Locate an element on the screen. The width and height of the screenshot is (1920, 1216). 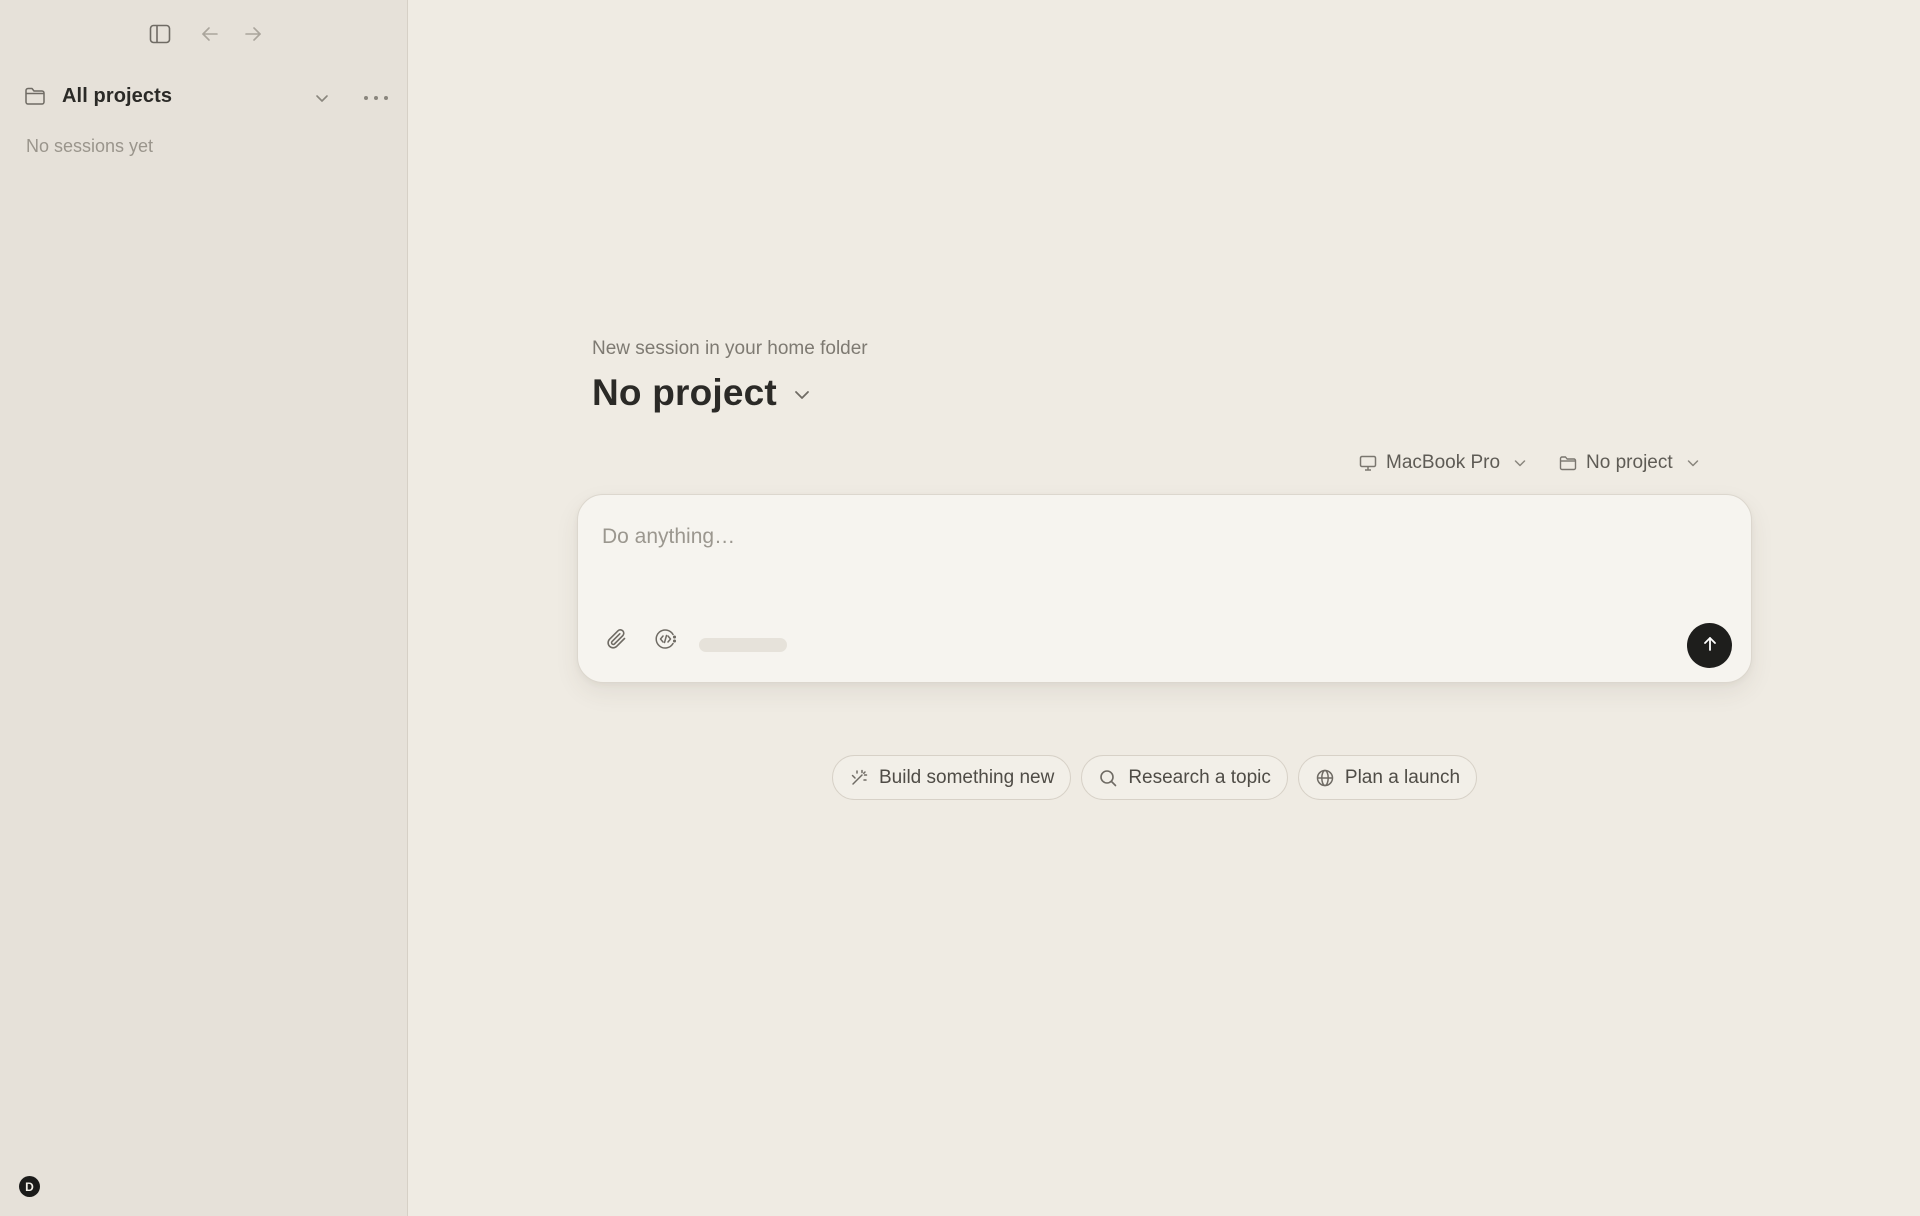
avatar: D is located at coordinates (29, 1186).